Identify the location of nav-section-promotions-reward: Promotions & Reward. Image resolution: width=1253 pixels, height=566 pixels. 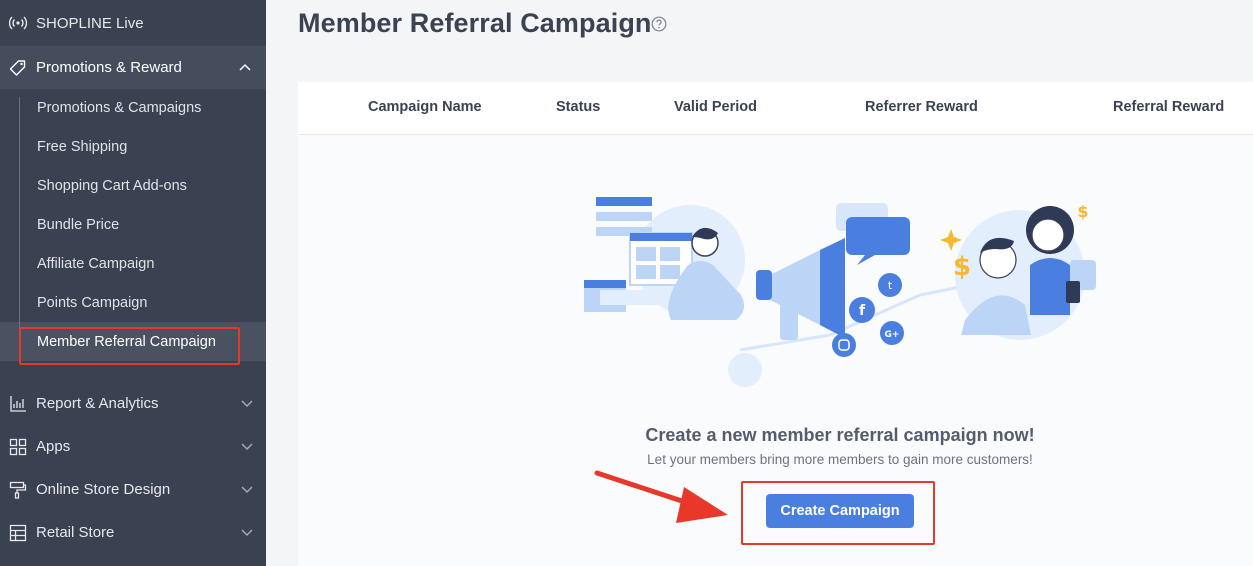
(133, 67).